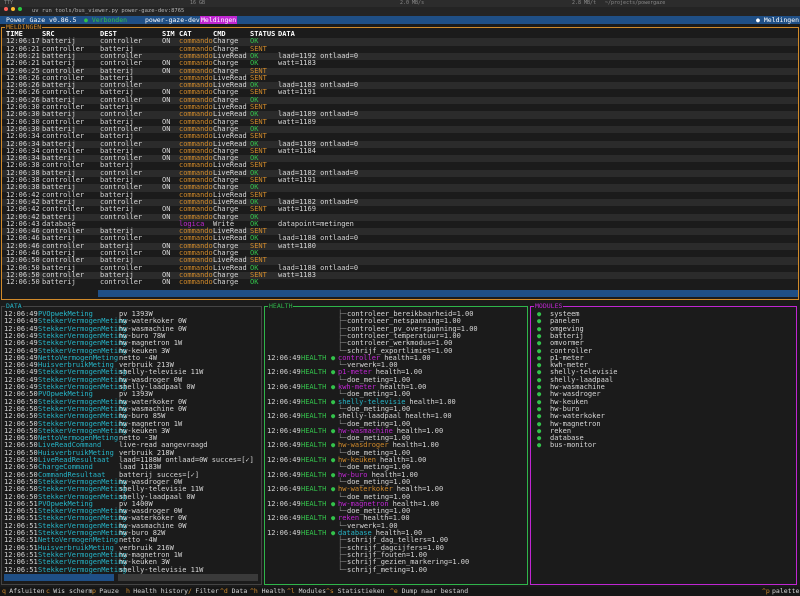 The width and height of the screenshot is (800, 596). What do you see at coordinates (160, 591) in the screenshot?
I see `footer-action-health-history: Health history` at bounding box center [160, 591].